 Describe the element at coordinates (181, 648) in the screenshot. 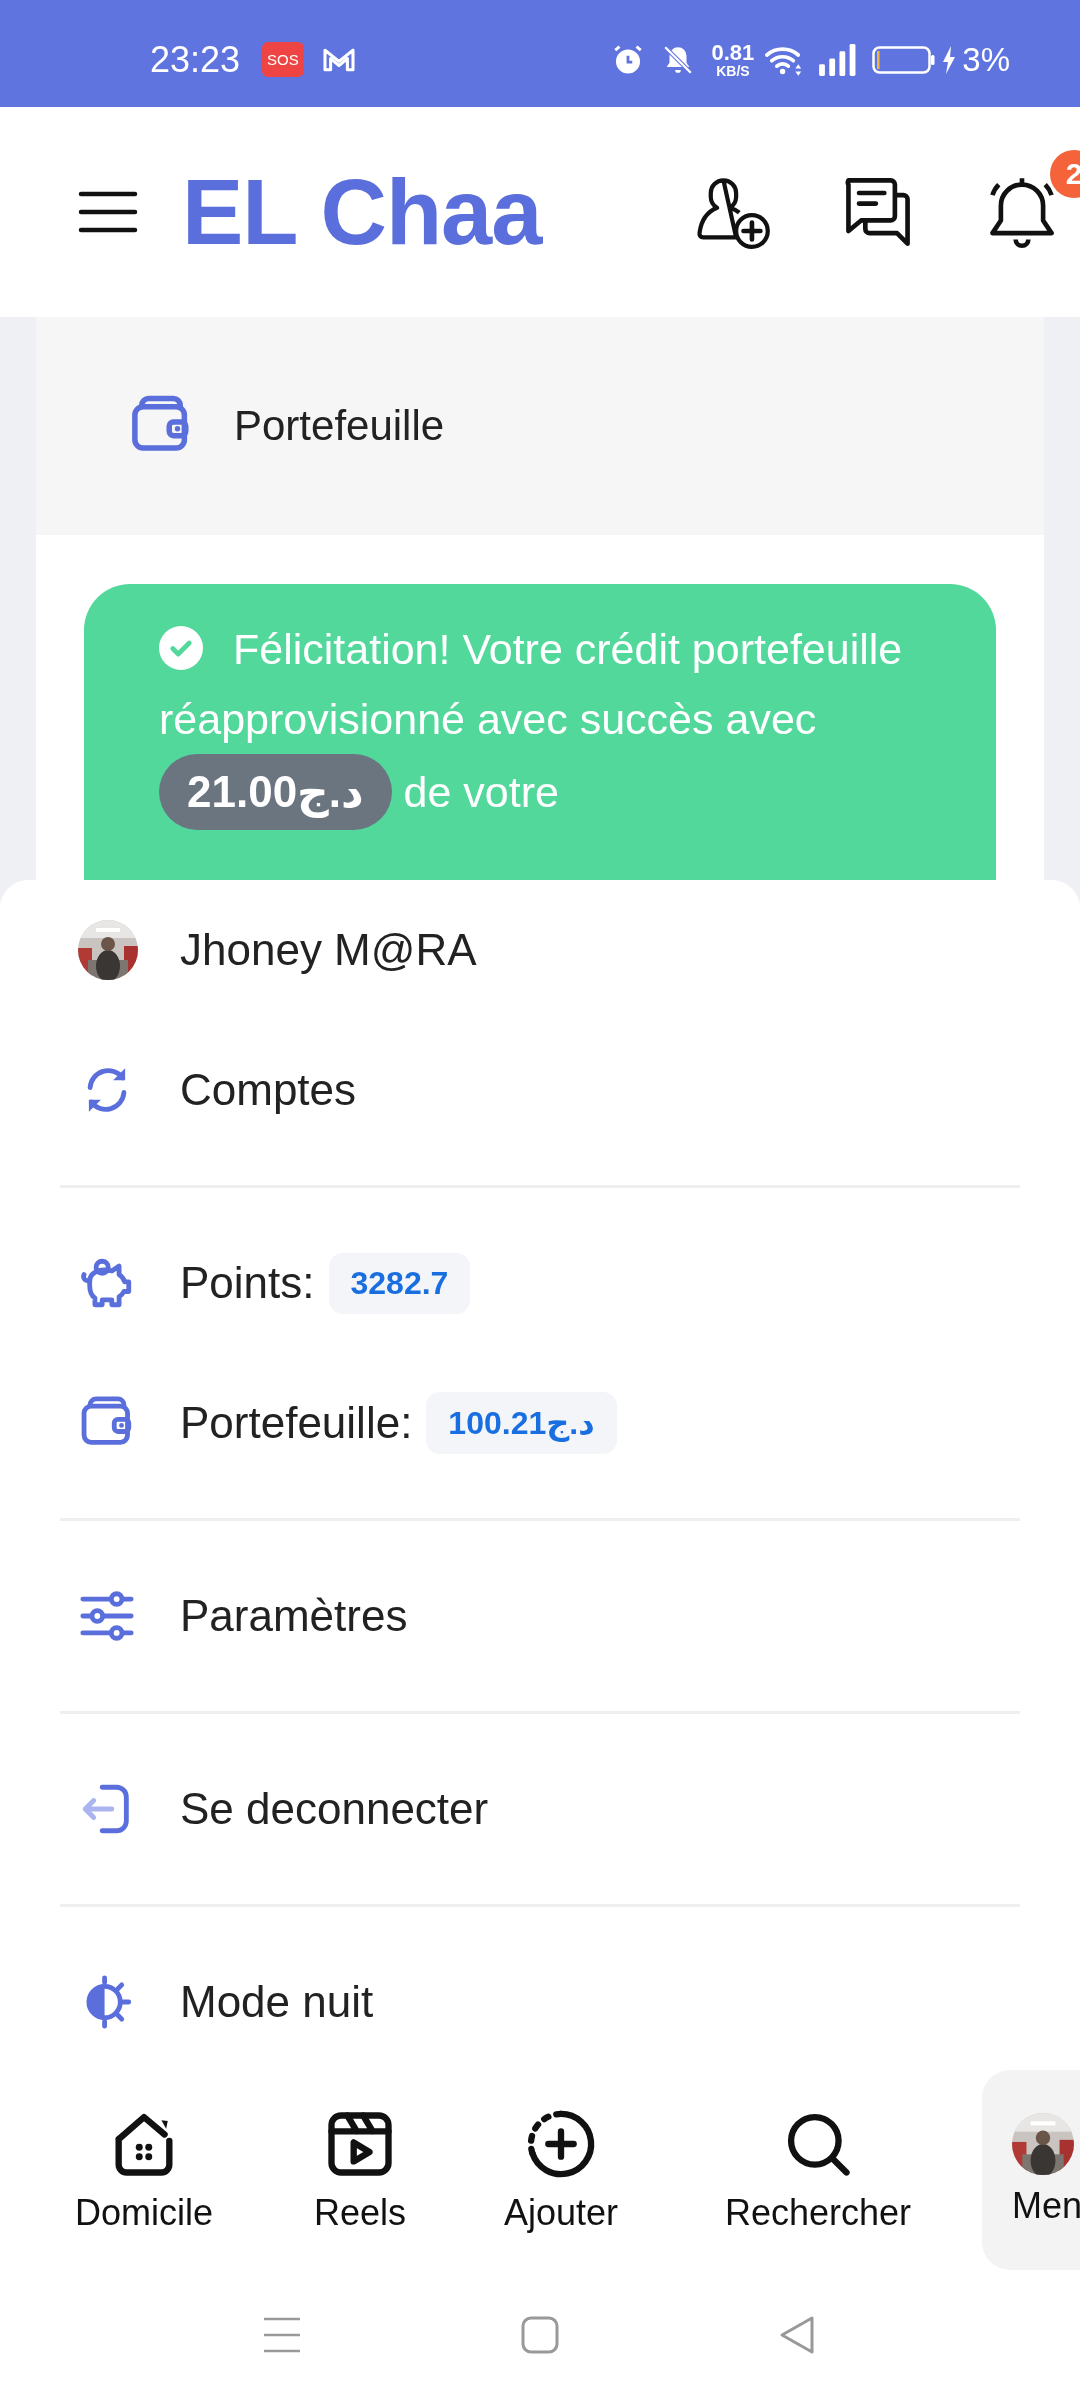

I see `check-circle-icon` at that location.